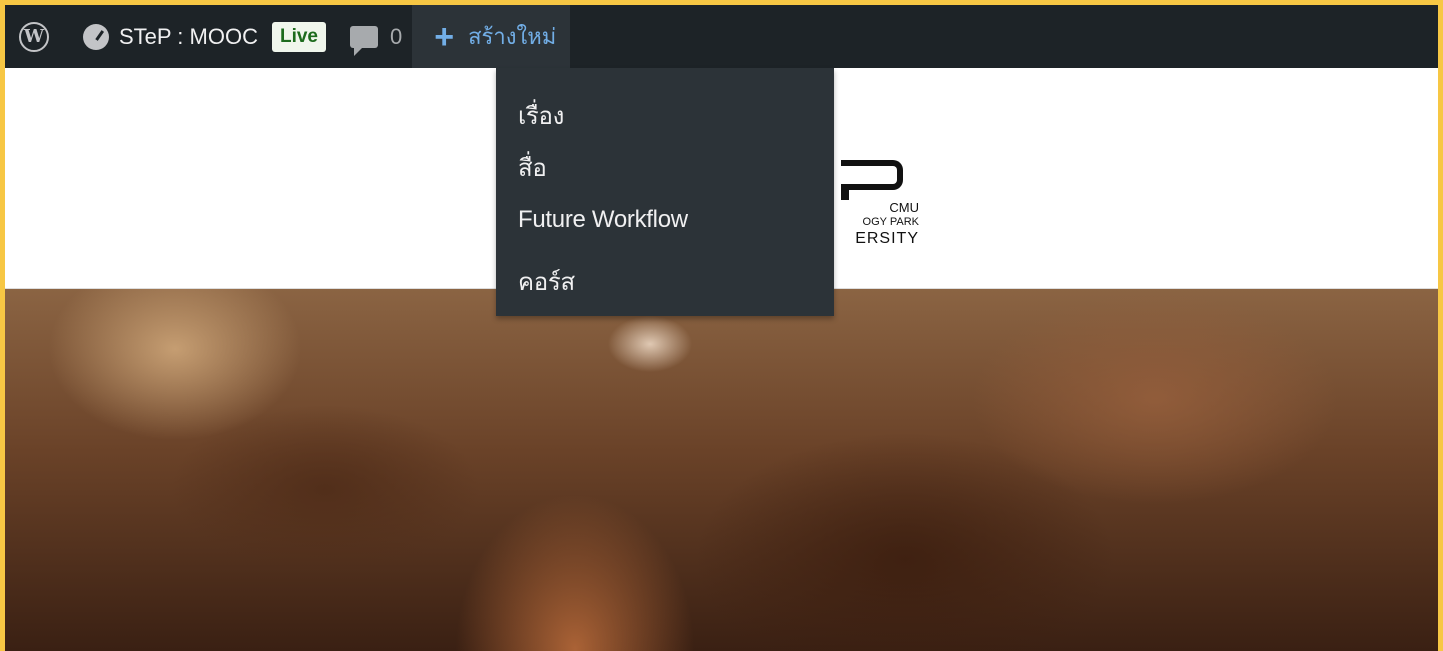 This screenshot has height=651, width=1443. I want to click on menu-item-future-workflow: Future Workflow, so click(603, 220).